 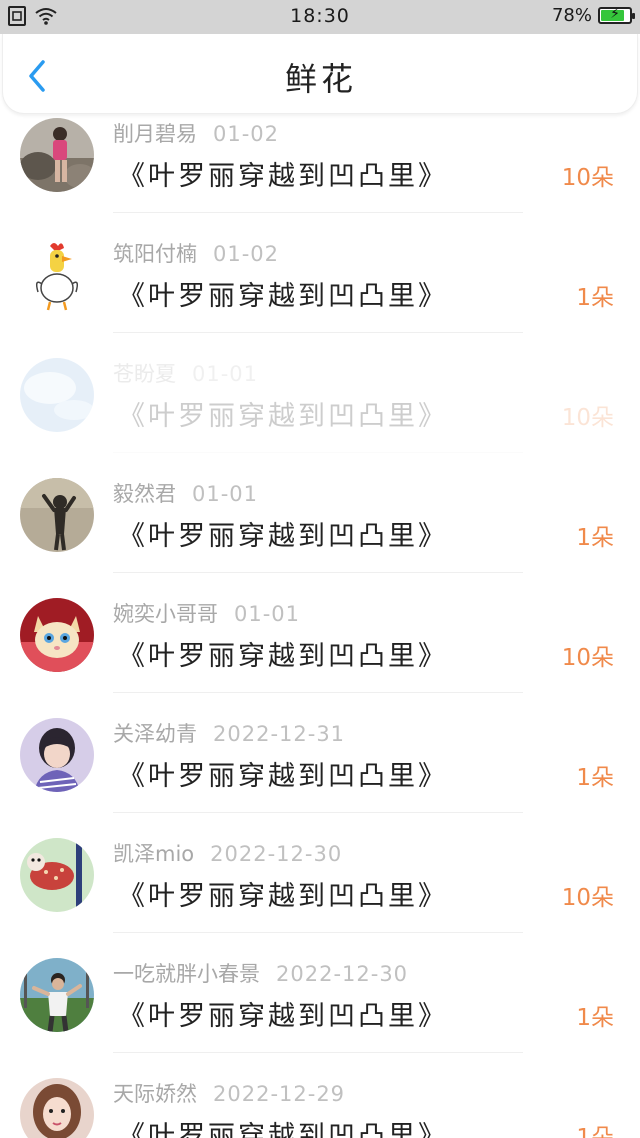 What do you see at coordinates (165, 614) in the screenshot?
I see `sender-name: 婉奕小哥哥` at bounding box center [165, 614].